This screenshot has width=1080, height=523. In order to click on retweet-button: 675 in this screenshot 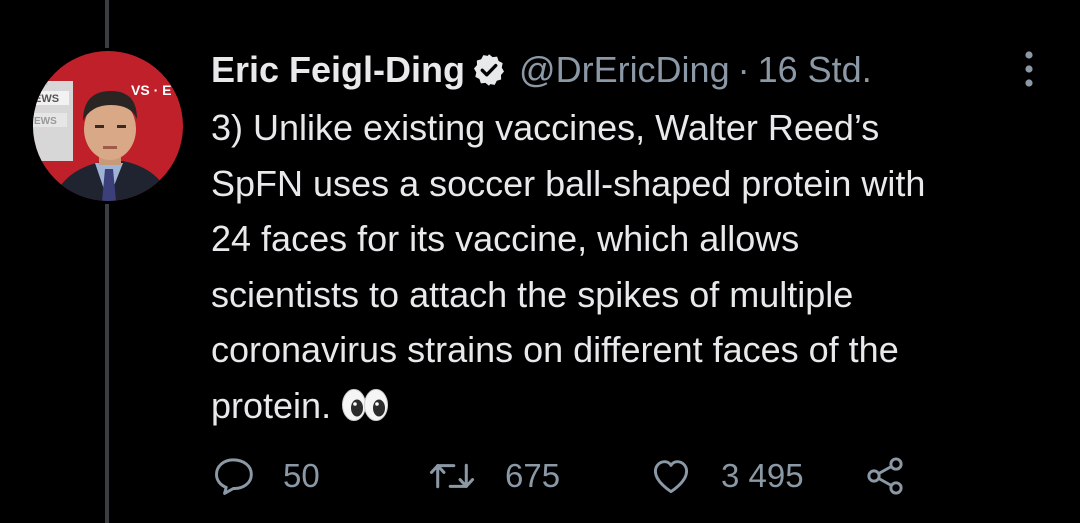, I will do `click(493, 476)`.